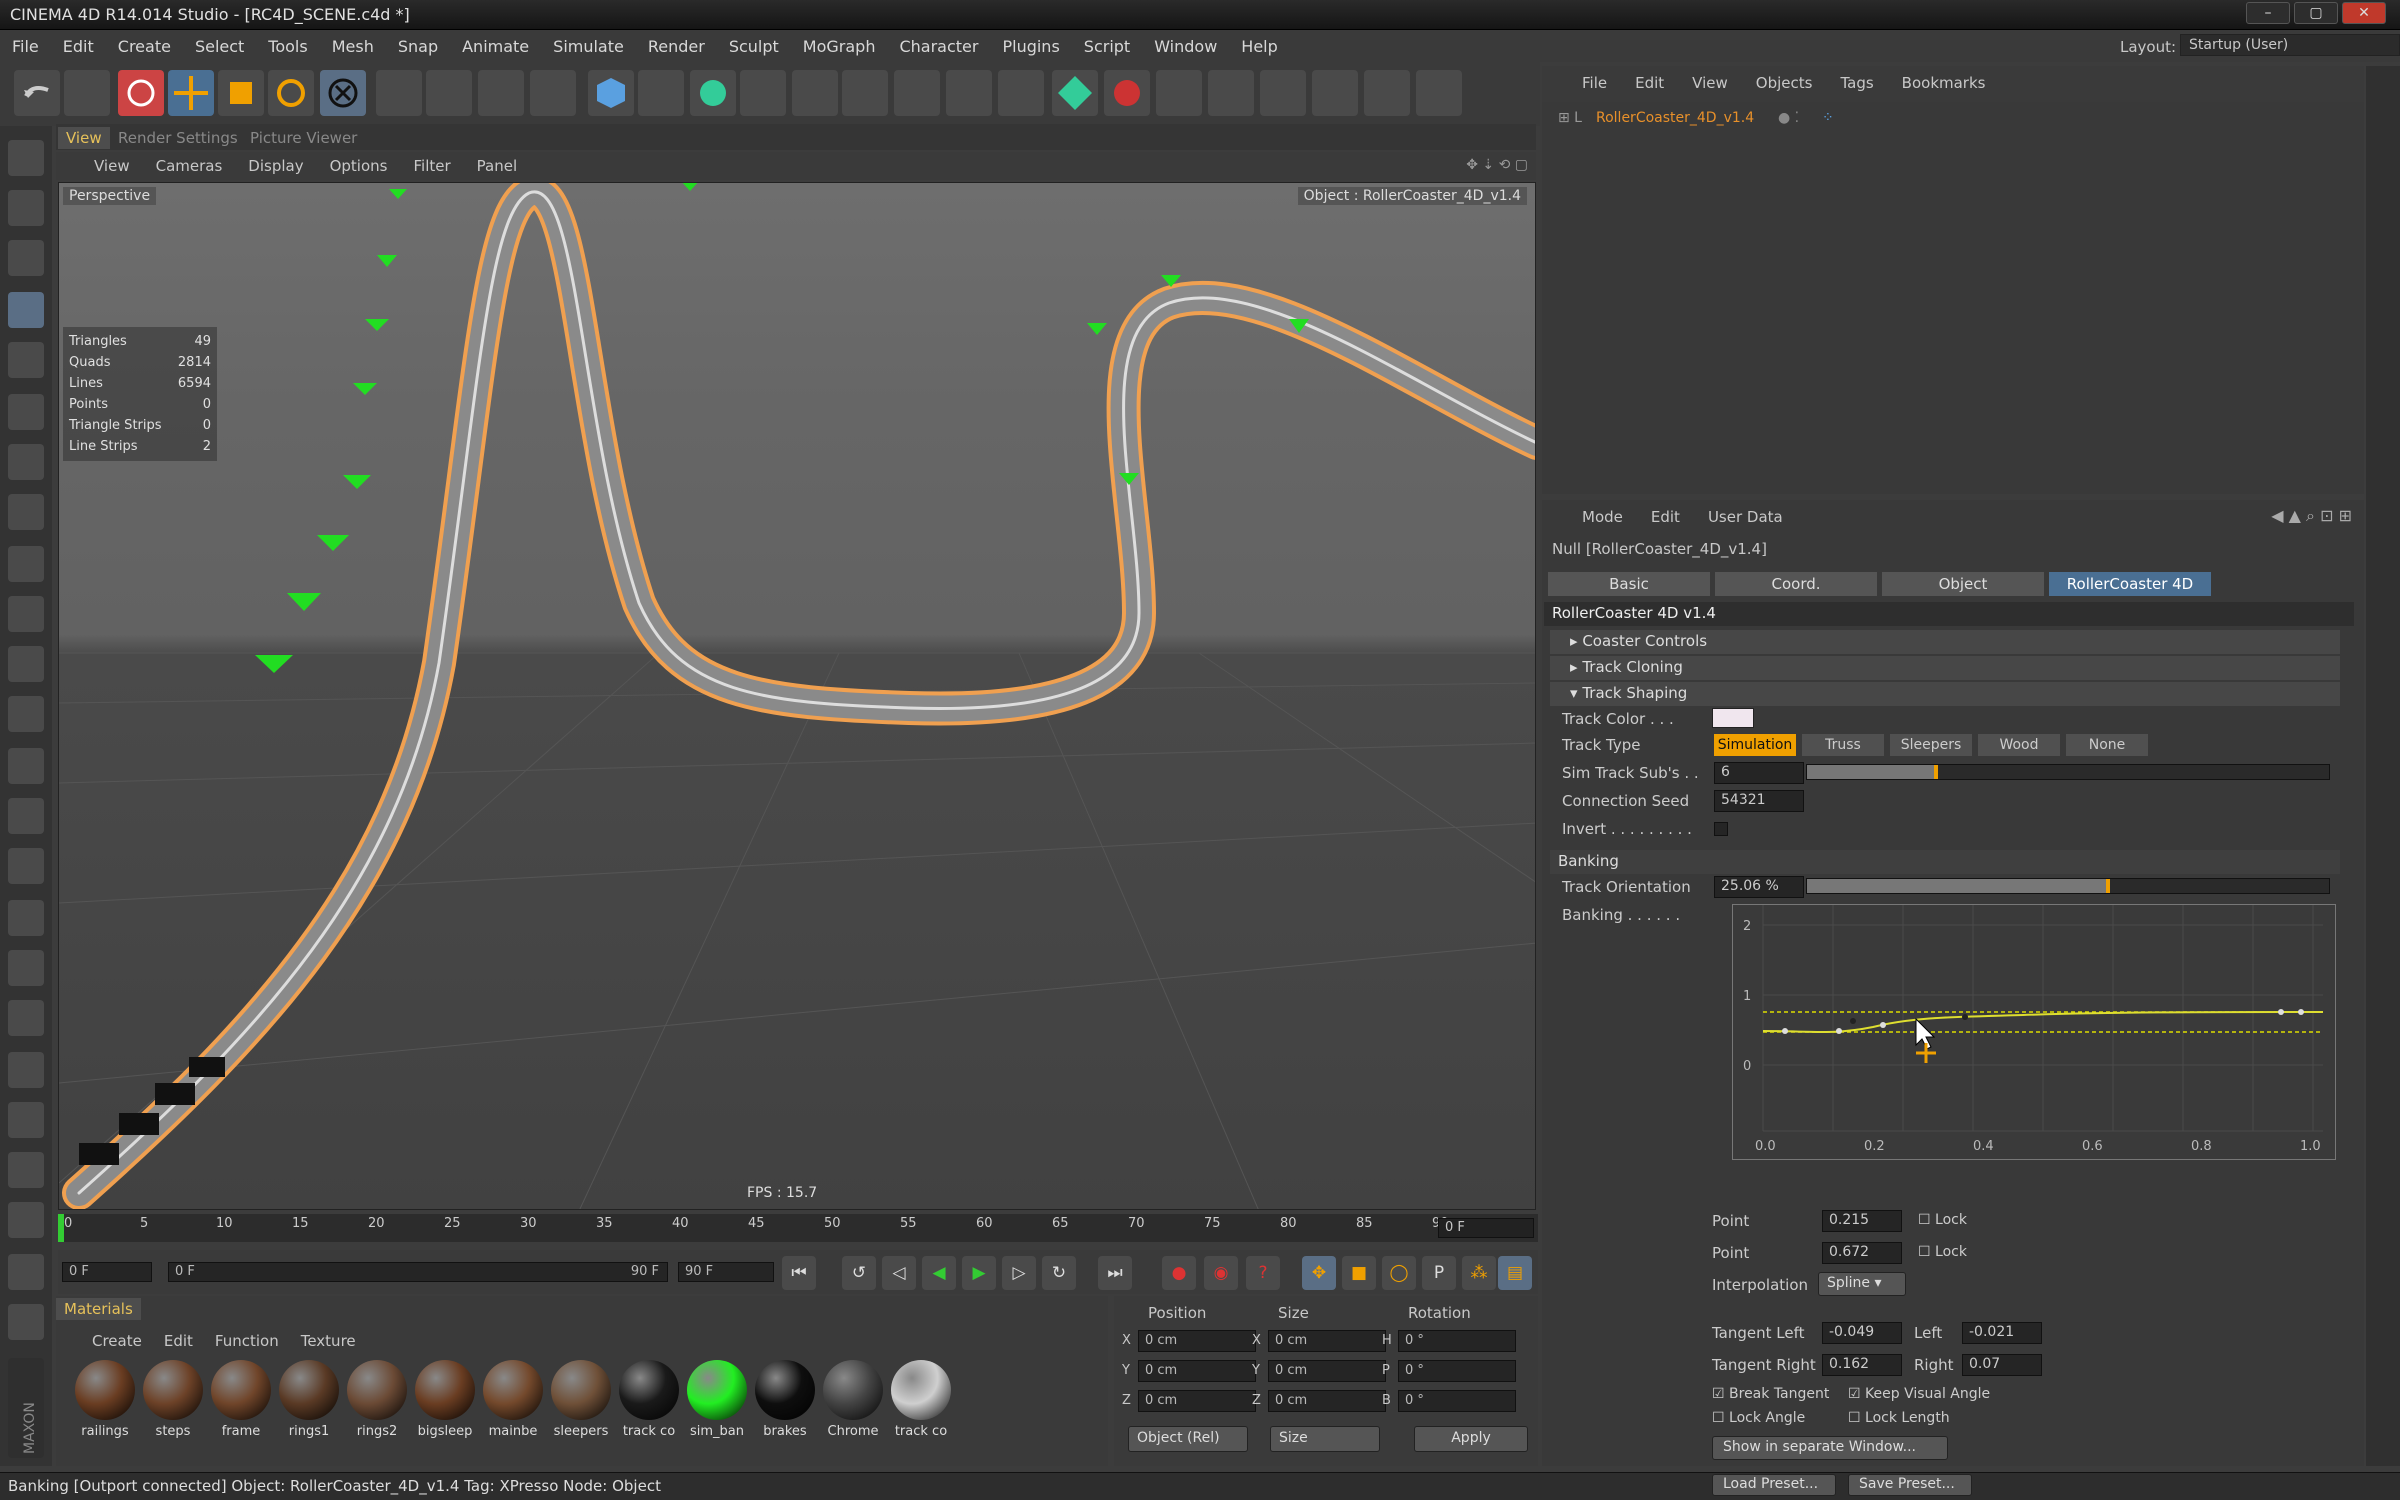 The image size is (2400, 1500). Describe the element at coordinates (1107, 46) in the screenshot. I see `menu-item: Script` at that location.